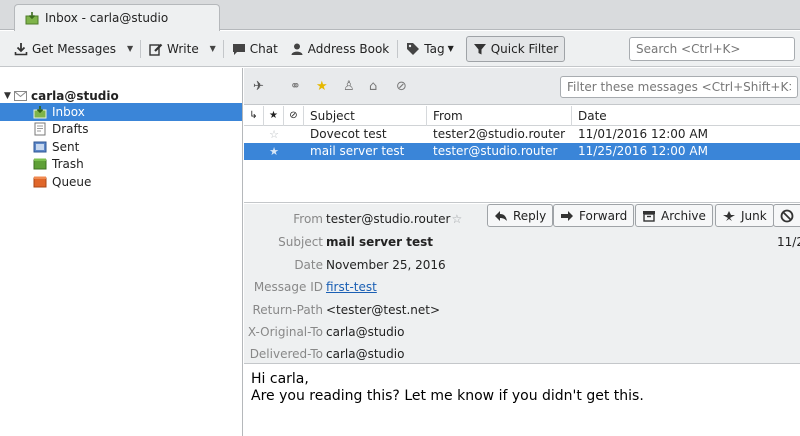 This screenshot has width=800, height=436. Describe the element at coordinates (373, 86) in the screenshot. I see `tag-filter-icon: ⌂` at that location.